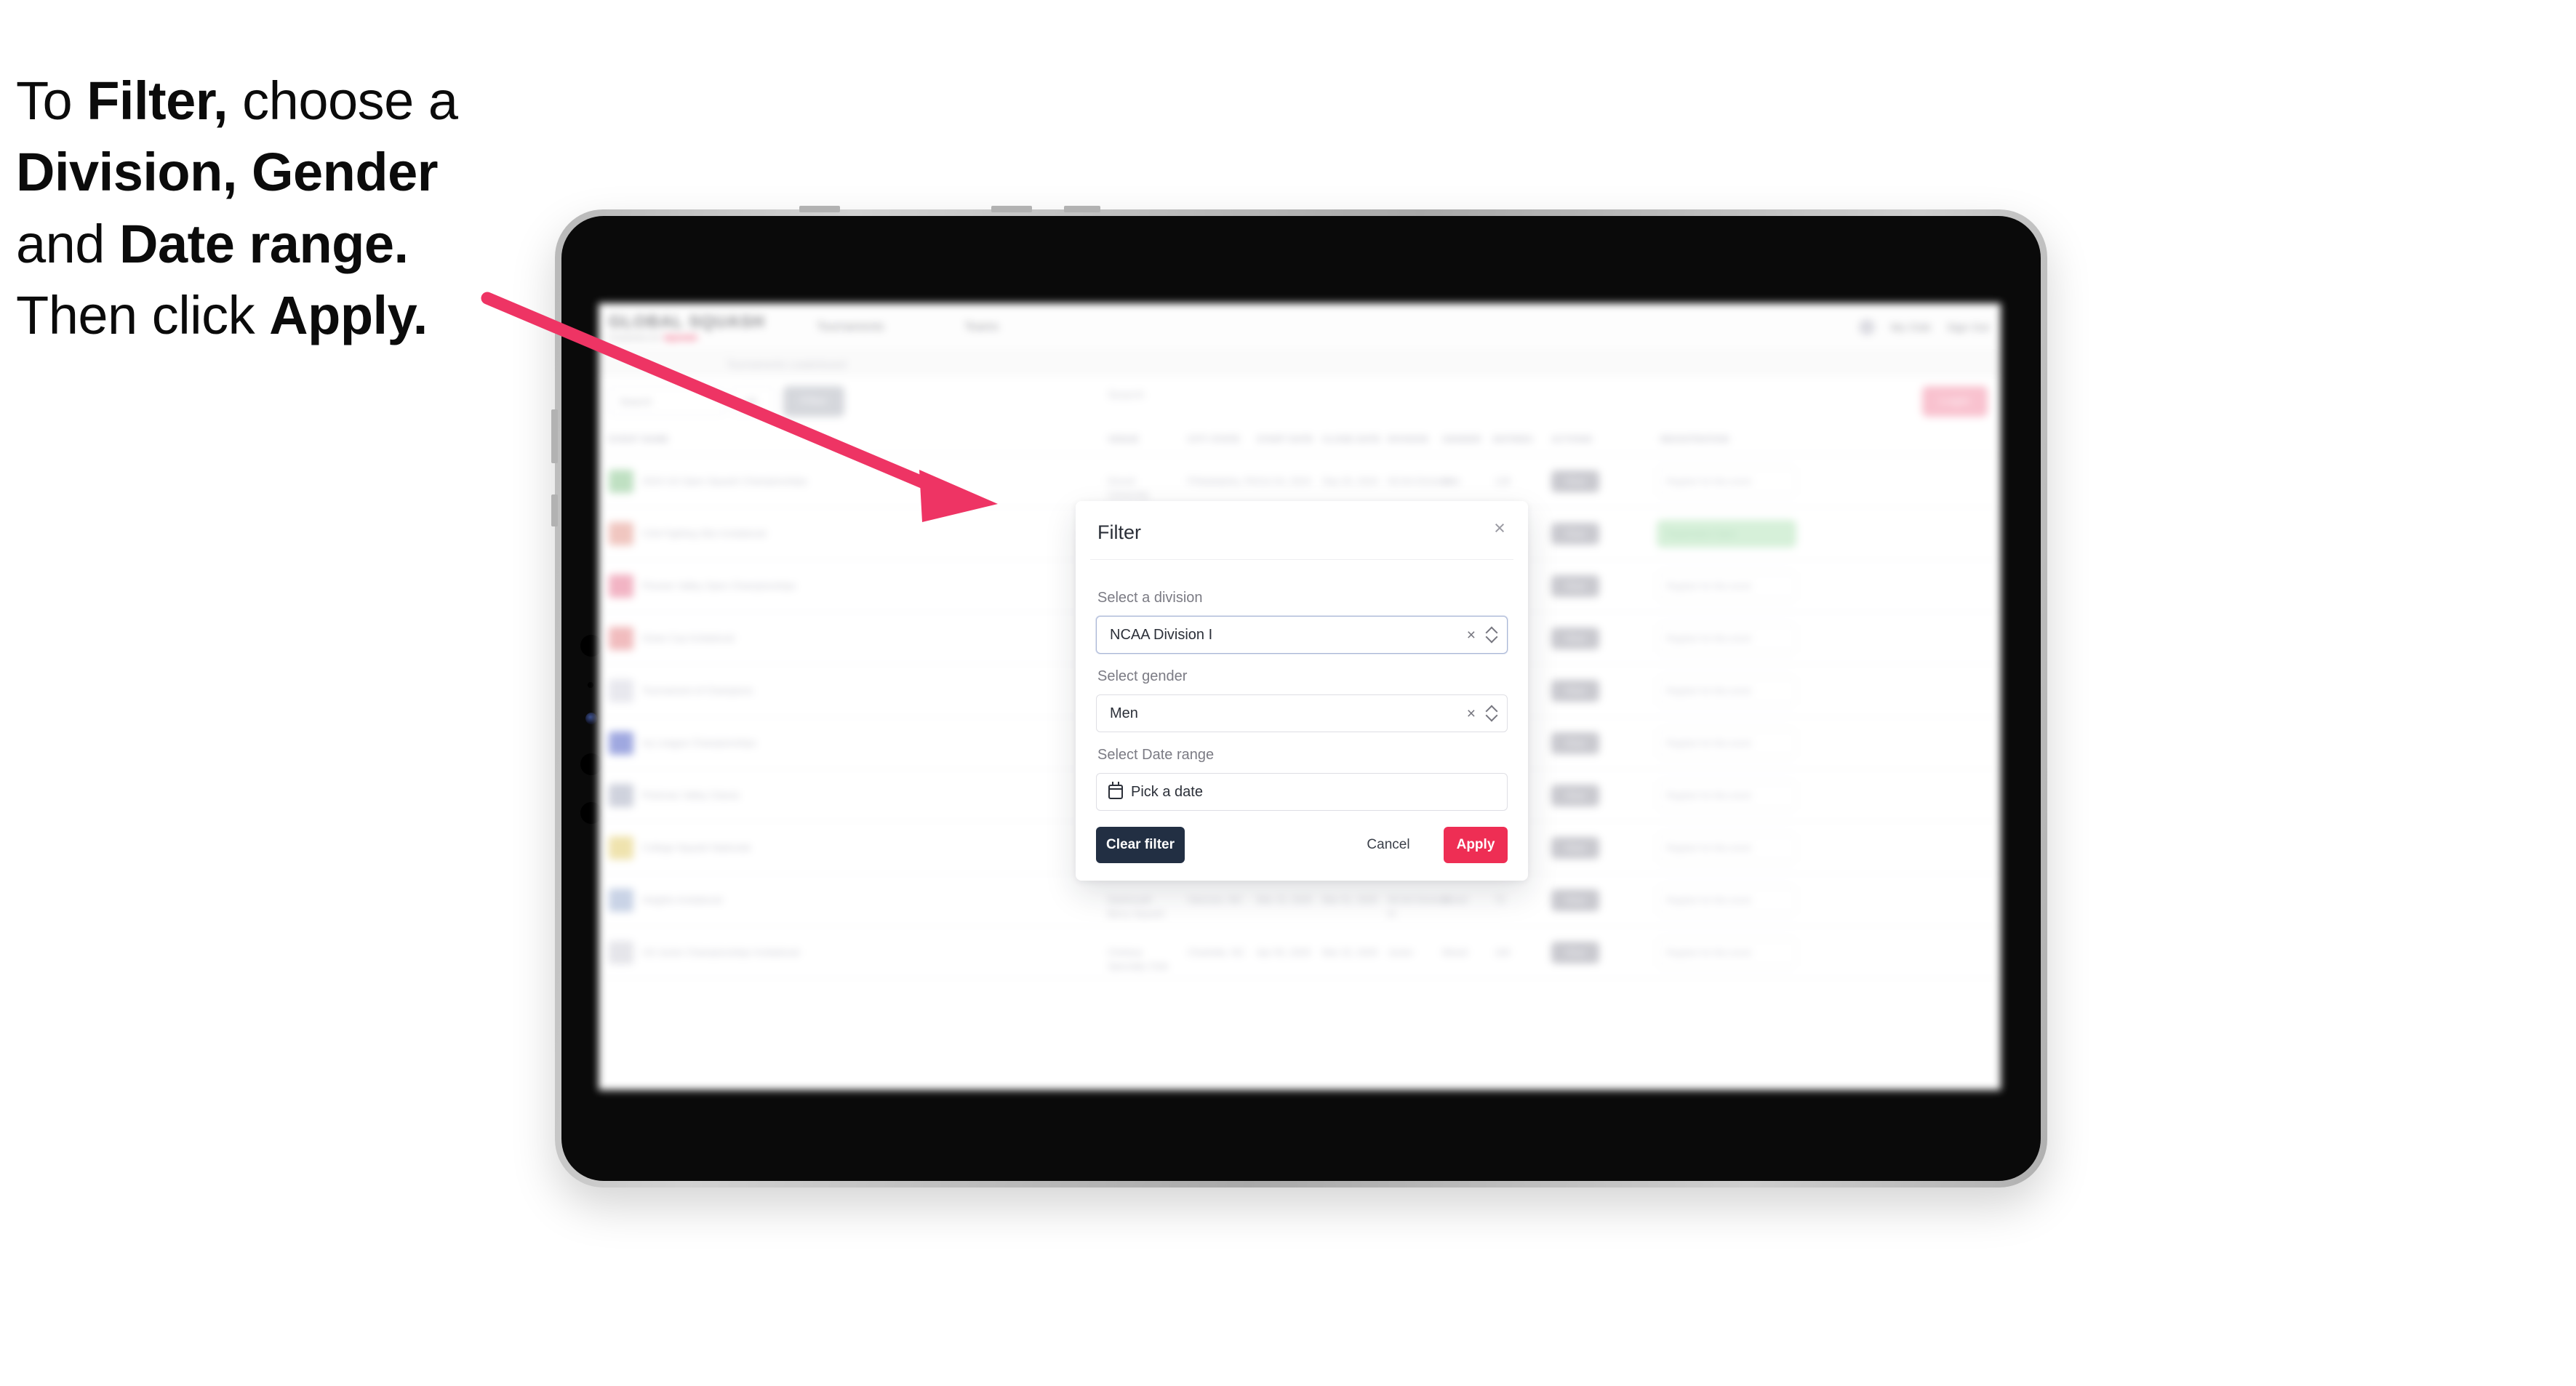  What do you see at coordinates (590, 685) in the screenshot?
I see `ambient-sensor-icon` at bounding box center [590, 685].